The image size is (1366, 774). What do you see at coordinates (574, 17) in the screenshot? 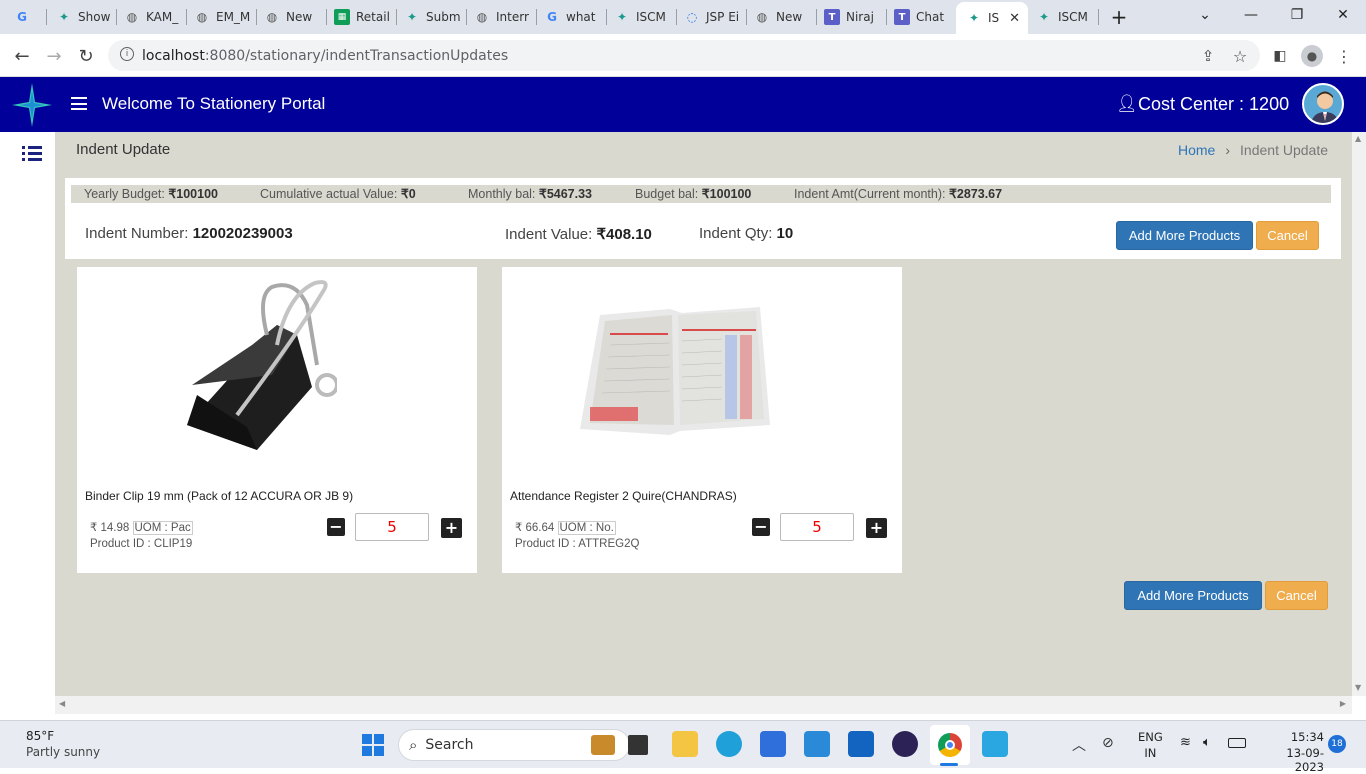
I see `tab-9: Gwhat` at bounding box center [574, 17].